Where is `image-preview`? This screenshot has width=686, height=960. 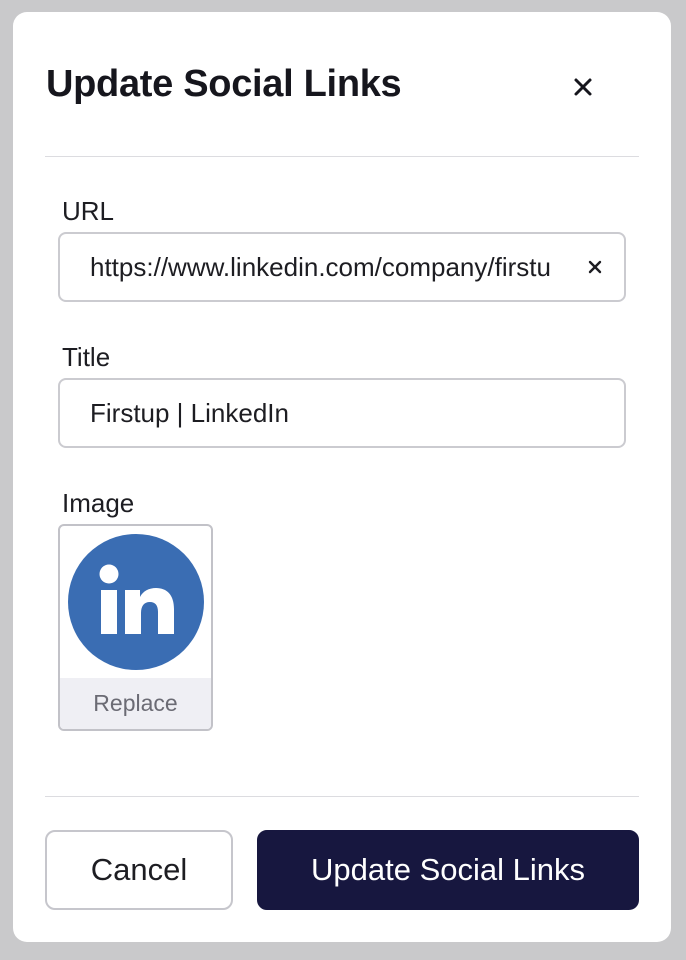
image-preview is located at coordinates (135, 602).